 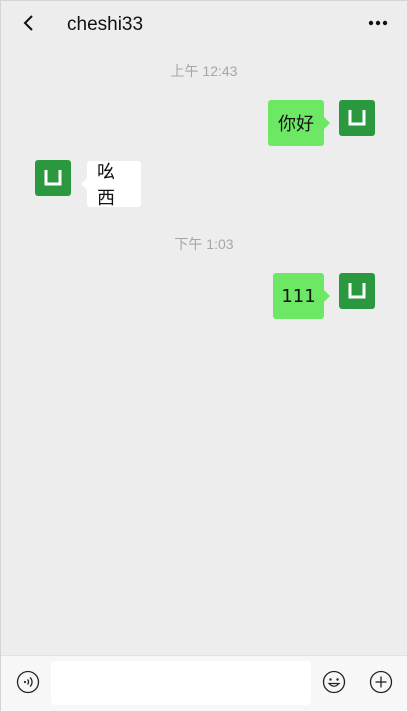 I want to click on message-text: 你好, so click(x=296, y=124).